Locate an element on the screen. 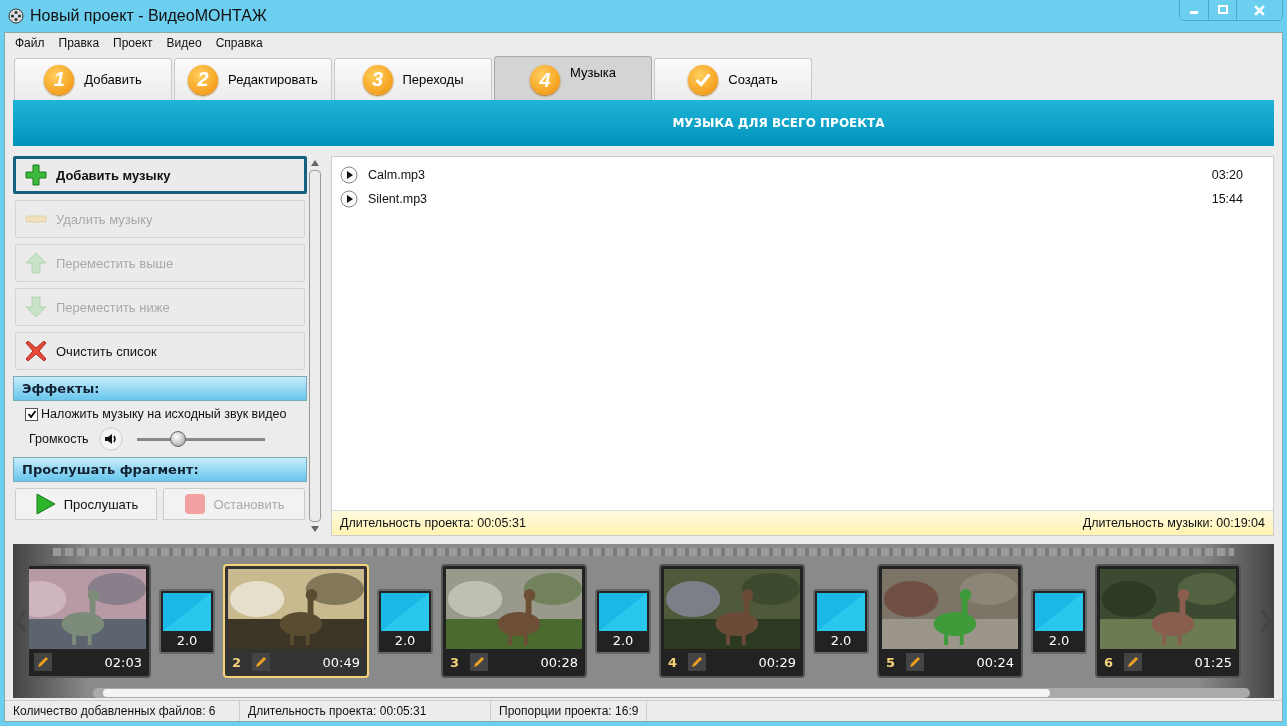 The height and width of the screenshot is (726, 1287). up-arrow-icon is located at coordinates (36, 263).